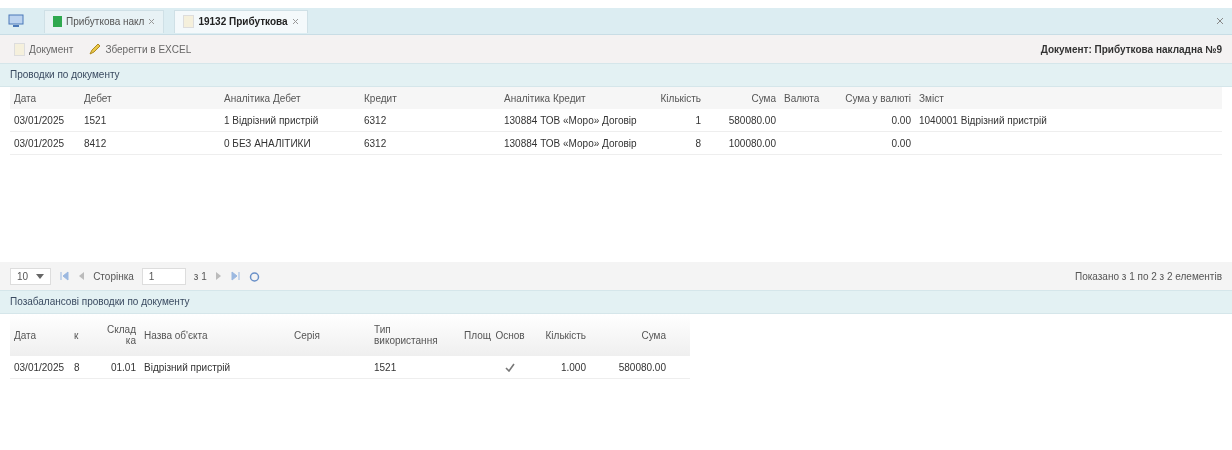 This screenshot has height=450, width=1232. I want to click on page-input: 1, so click(163, 276).